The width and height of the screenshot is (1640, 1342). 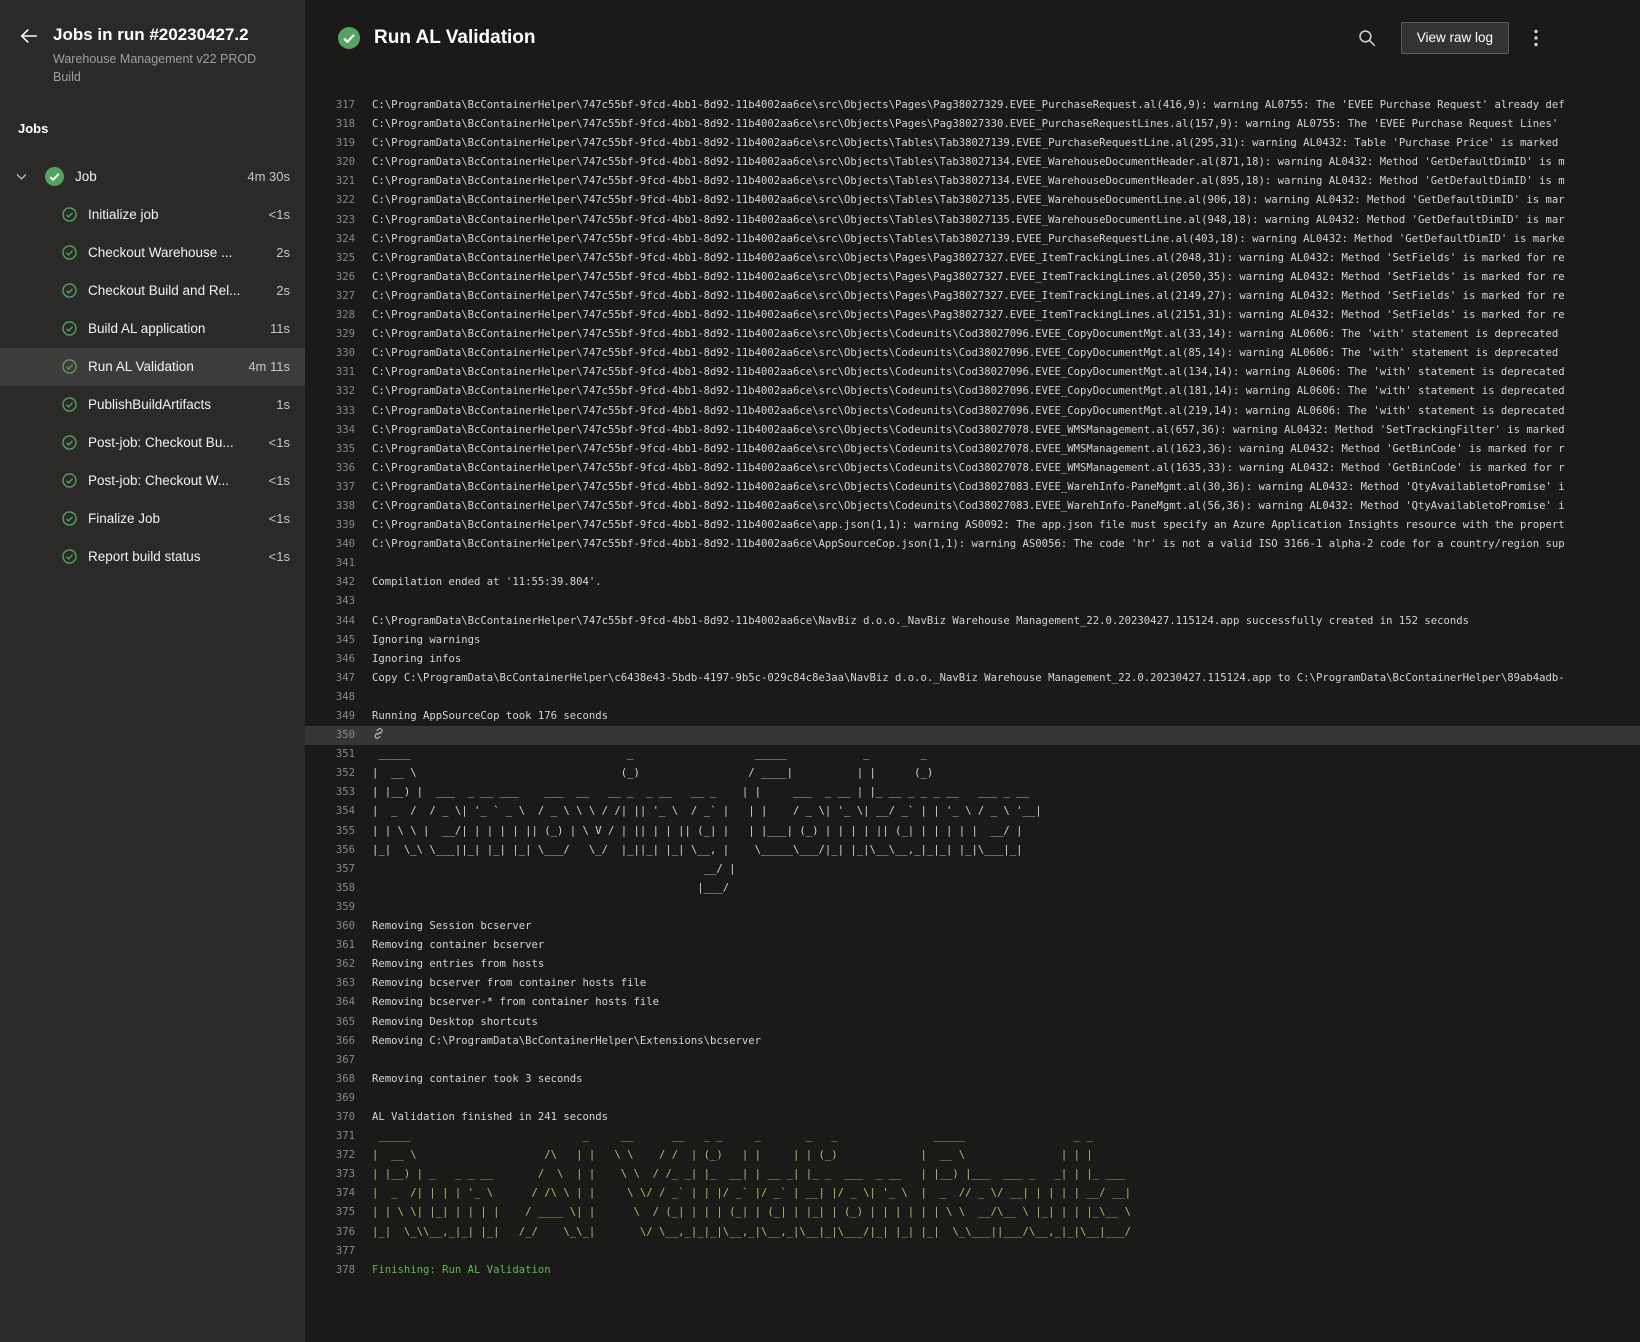 What do you see at coordinates (972, 582) in the screenshot?
I see `log-line-342: 342 Compilation ended at '11:55:39.804'.` at bounding box center [972, 582].